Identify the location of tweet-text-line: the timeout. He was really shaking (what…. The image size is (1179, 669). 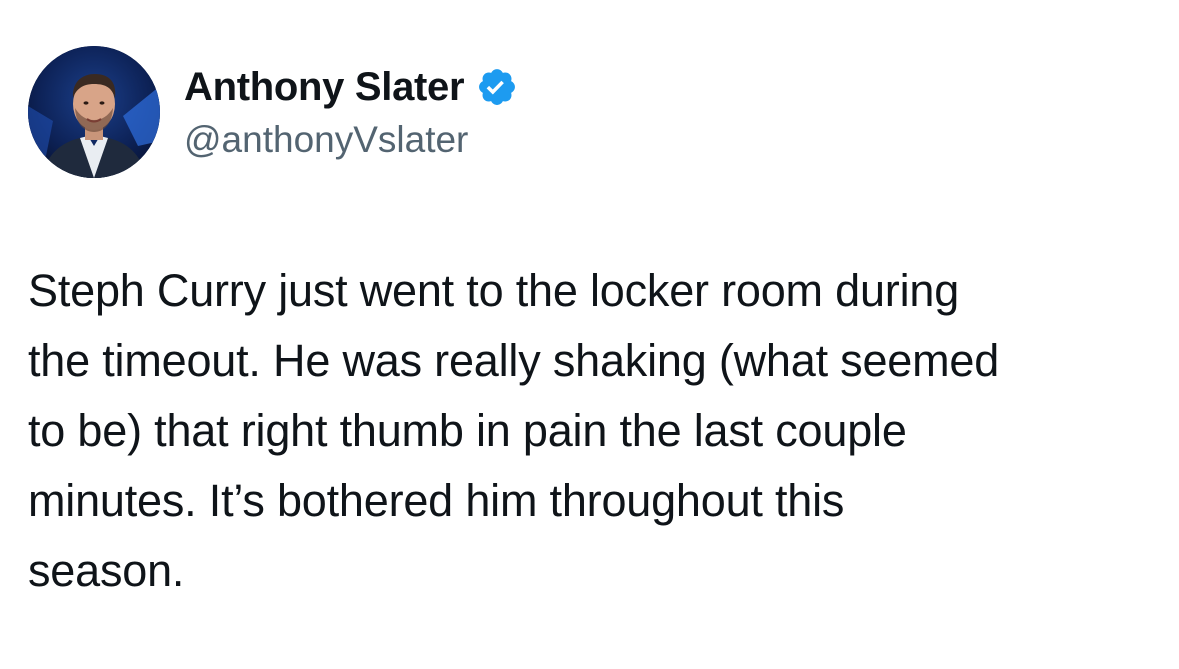
(514, 360).